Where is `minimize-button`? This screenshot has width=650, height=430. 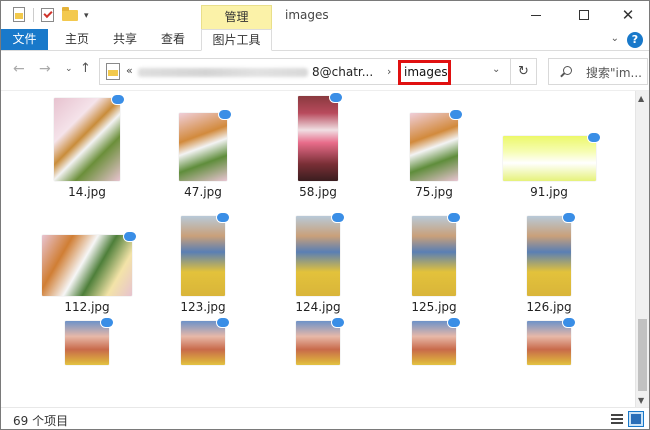 minimize-button is located at coordinates (536, 15).